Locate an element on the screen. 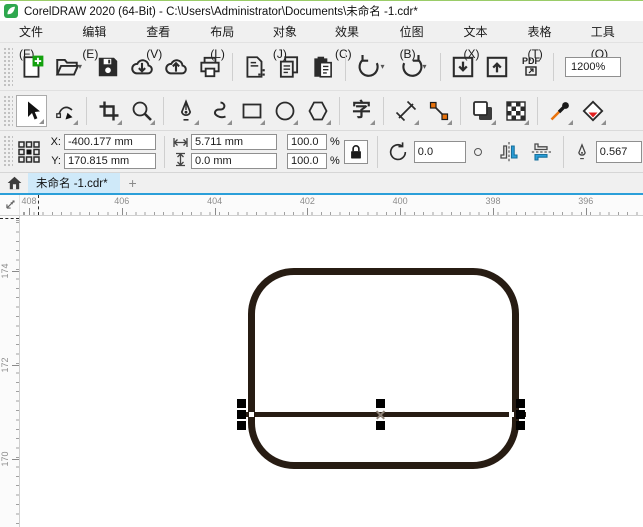  pdf-box-icon is located at coordinates (531, 71).